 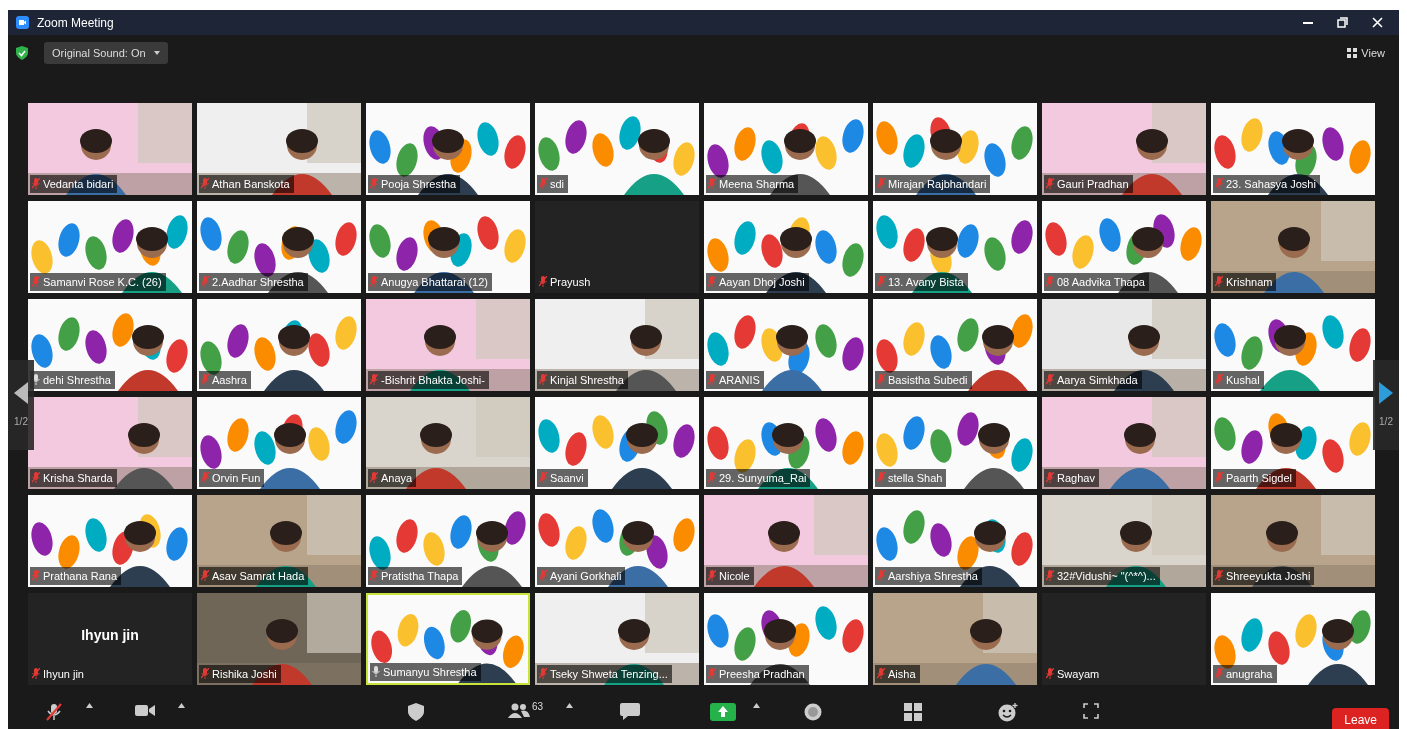 I want to click on video-tile: Saanvi, so click(x=617, y=443).